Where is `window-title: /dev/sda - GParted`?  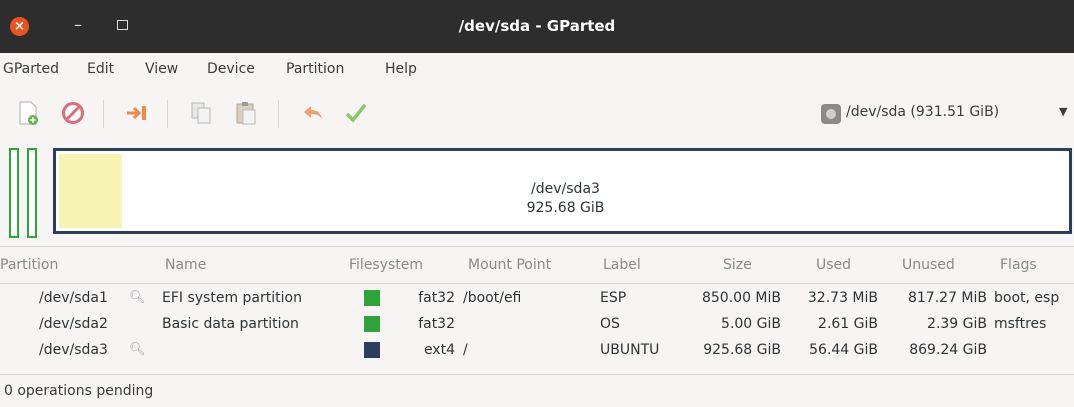 window-title: /dev/sda - GParted is located at coordinates (537, 26).